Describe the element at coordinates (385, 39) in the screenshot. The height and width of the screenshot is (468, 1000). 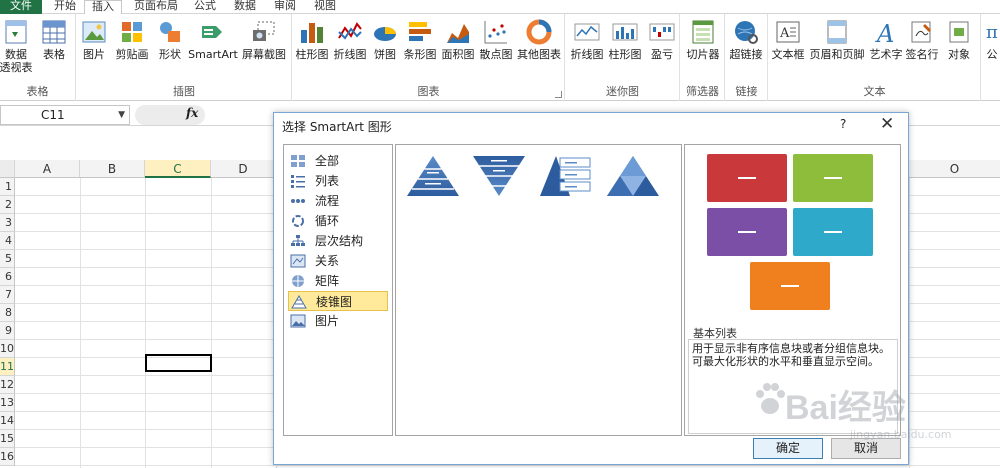
I see `pie-chart-button: 饼图` at that location.